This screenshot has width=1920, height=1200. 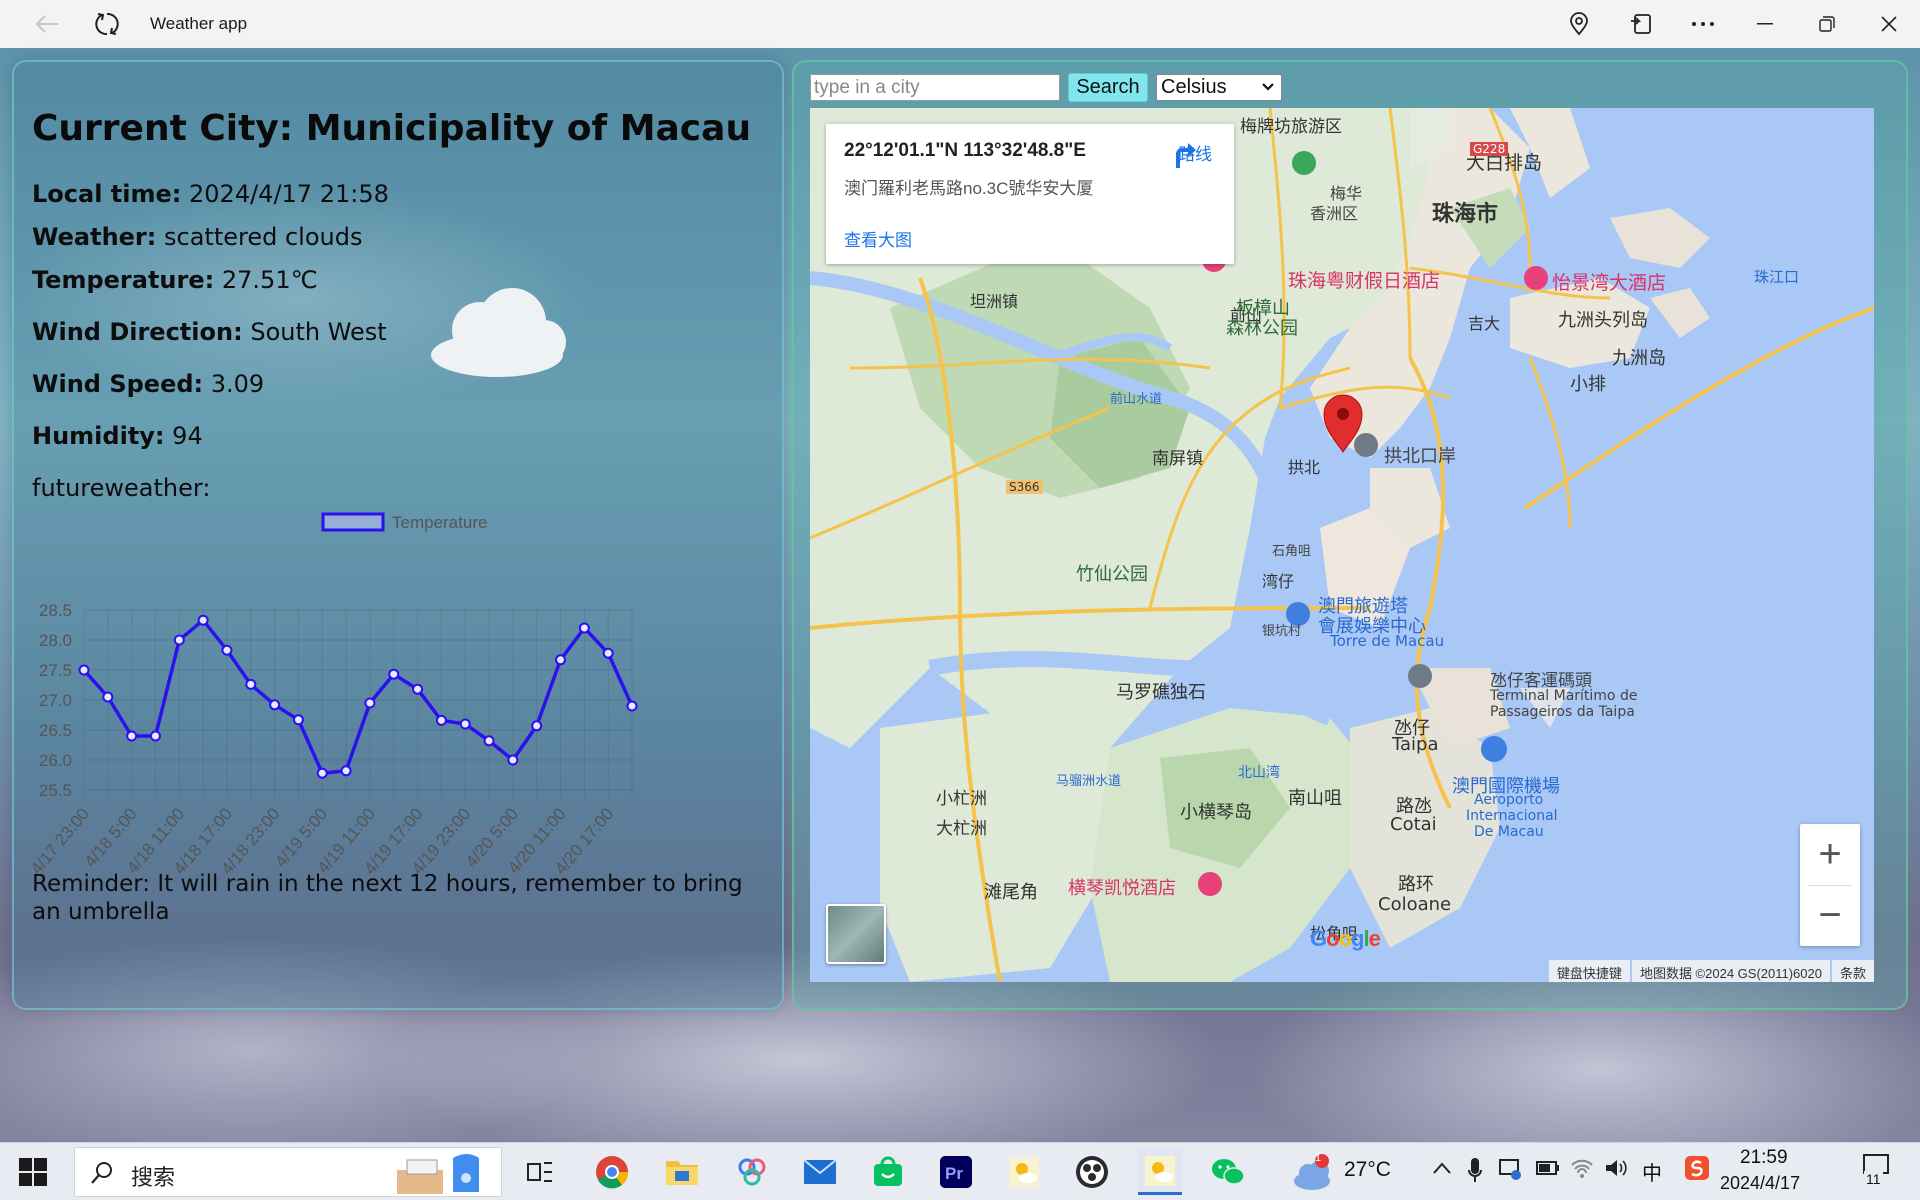 I want to click on more-button, so click(x=1703, y=24).